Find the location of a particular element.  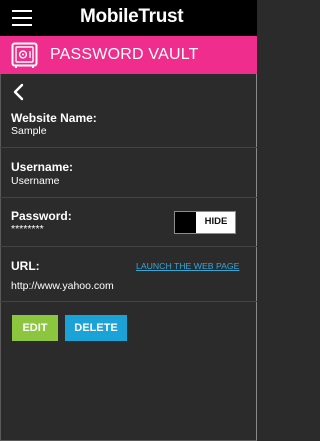

website-name-value: Sample is located at coordinates (29, 131).